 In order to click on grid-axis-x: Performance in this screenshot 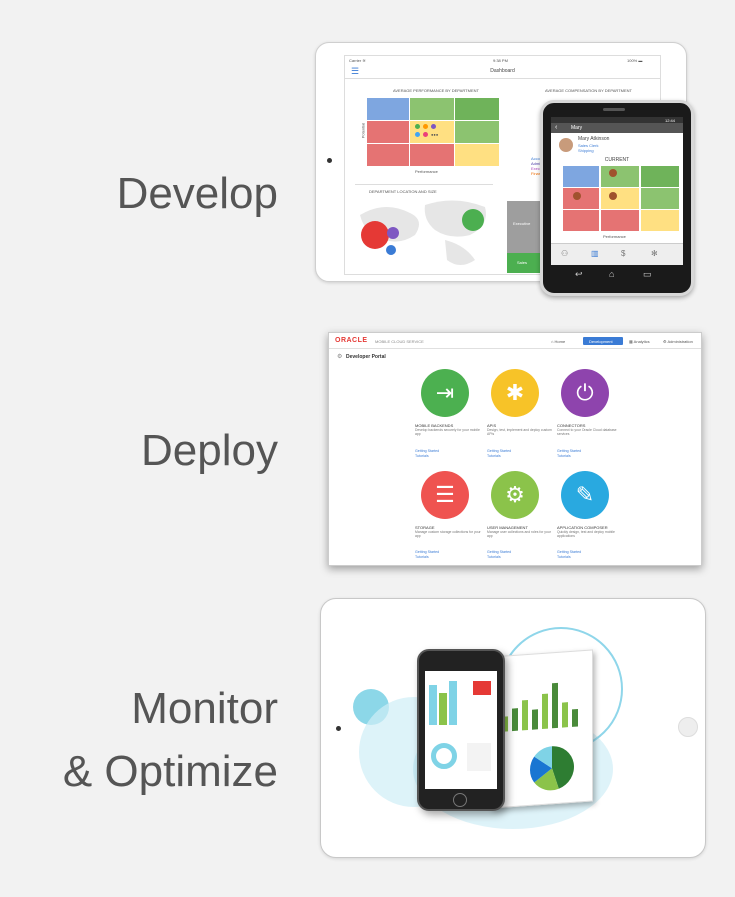, I will do `click(426, 171)`.